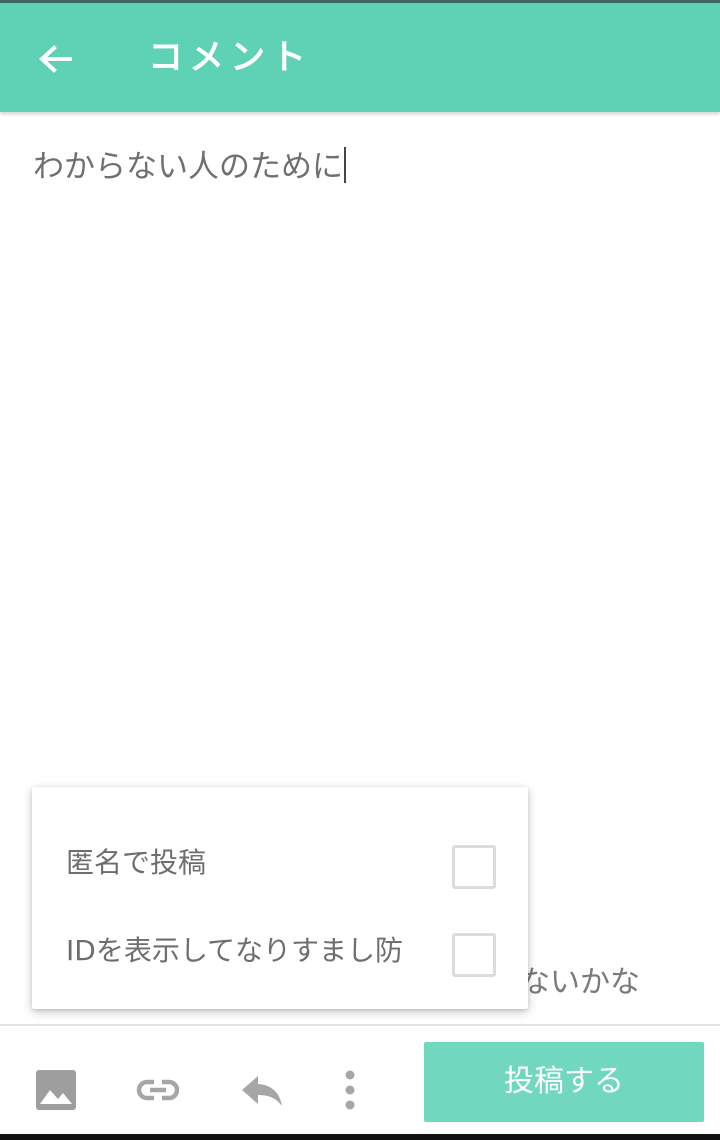 The width and height of the screenshot is (720, 1140). Describe the element at coordinates (564, 1082) in the screenshot. I see `post-button: 投稿する` at that location.